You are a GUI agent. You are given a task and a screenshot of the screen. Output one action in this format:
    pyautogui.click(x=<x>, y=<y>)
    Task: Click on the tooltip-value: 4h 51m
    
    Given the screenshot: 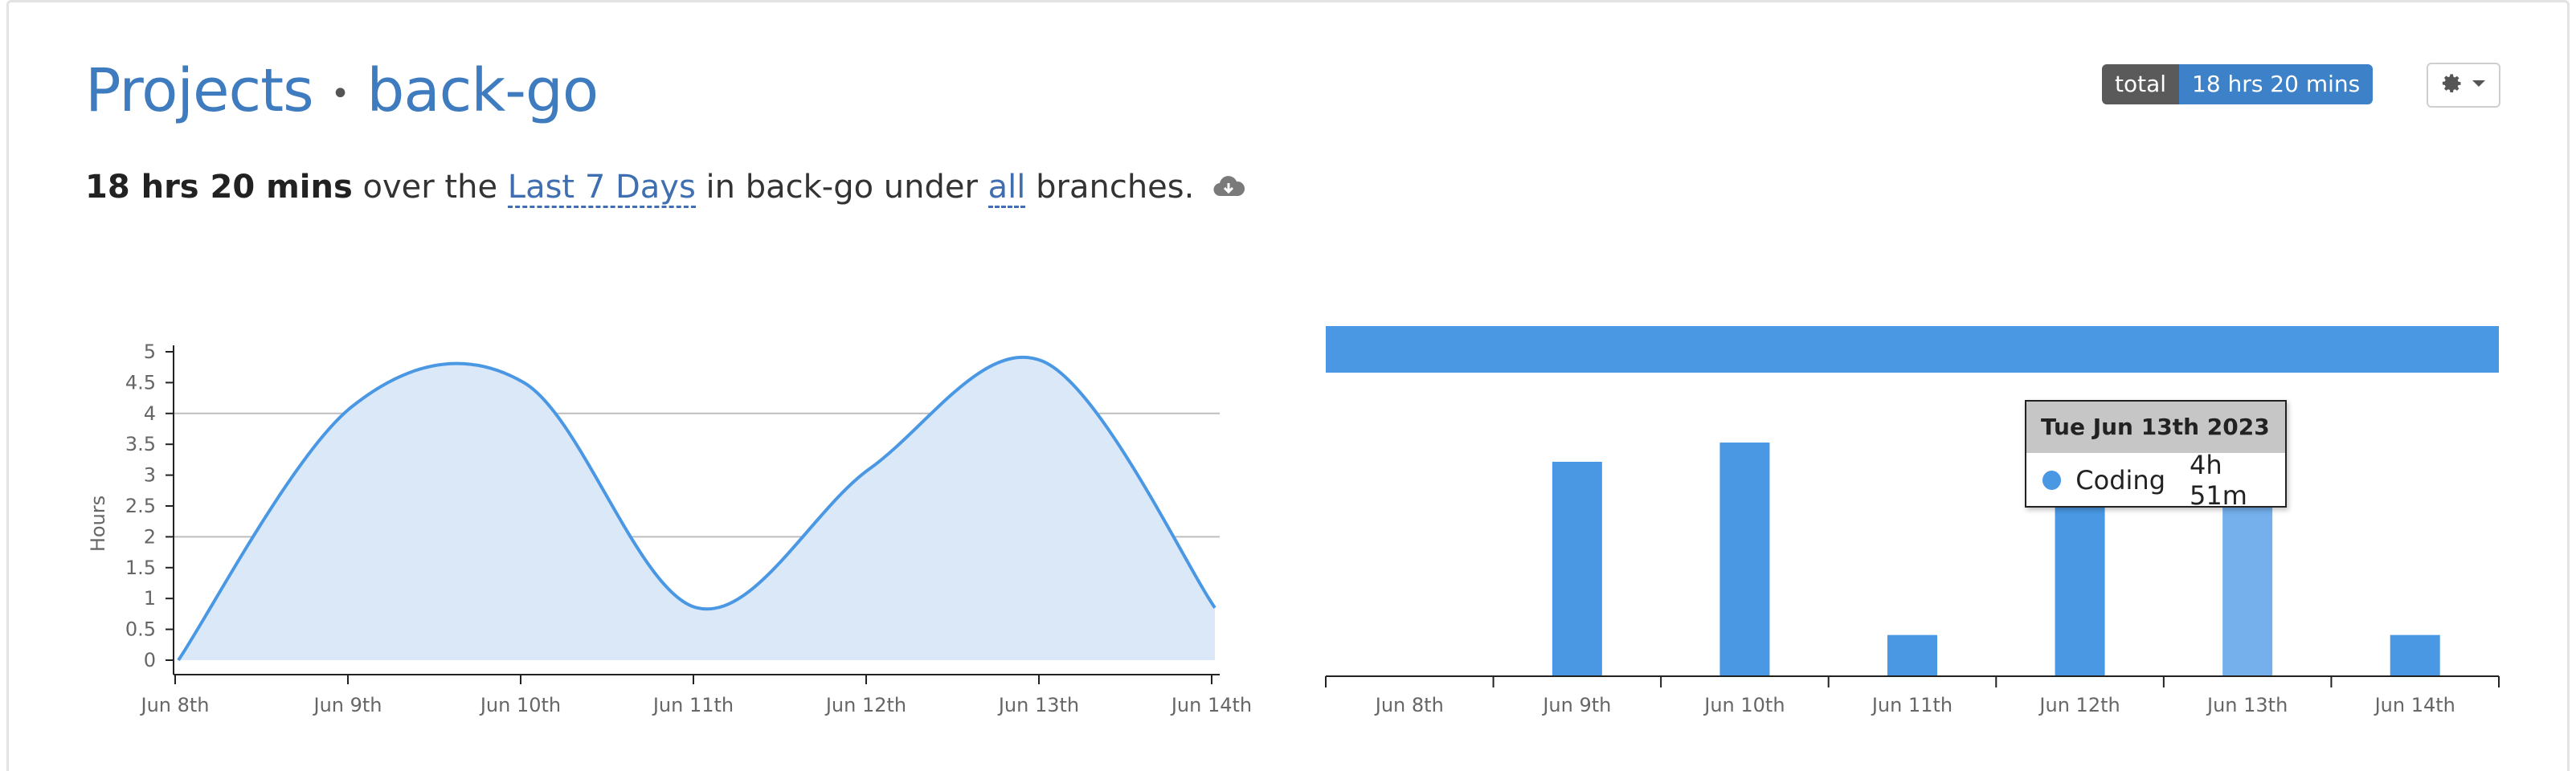 What is the action you would take?
    pyautogui.click(x=2218, y=480)
    